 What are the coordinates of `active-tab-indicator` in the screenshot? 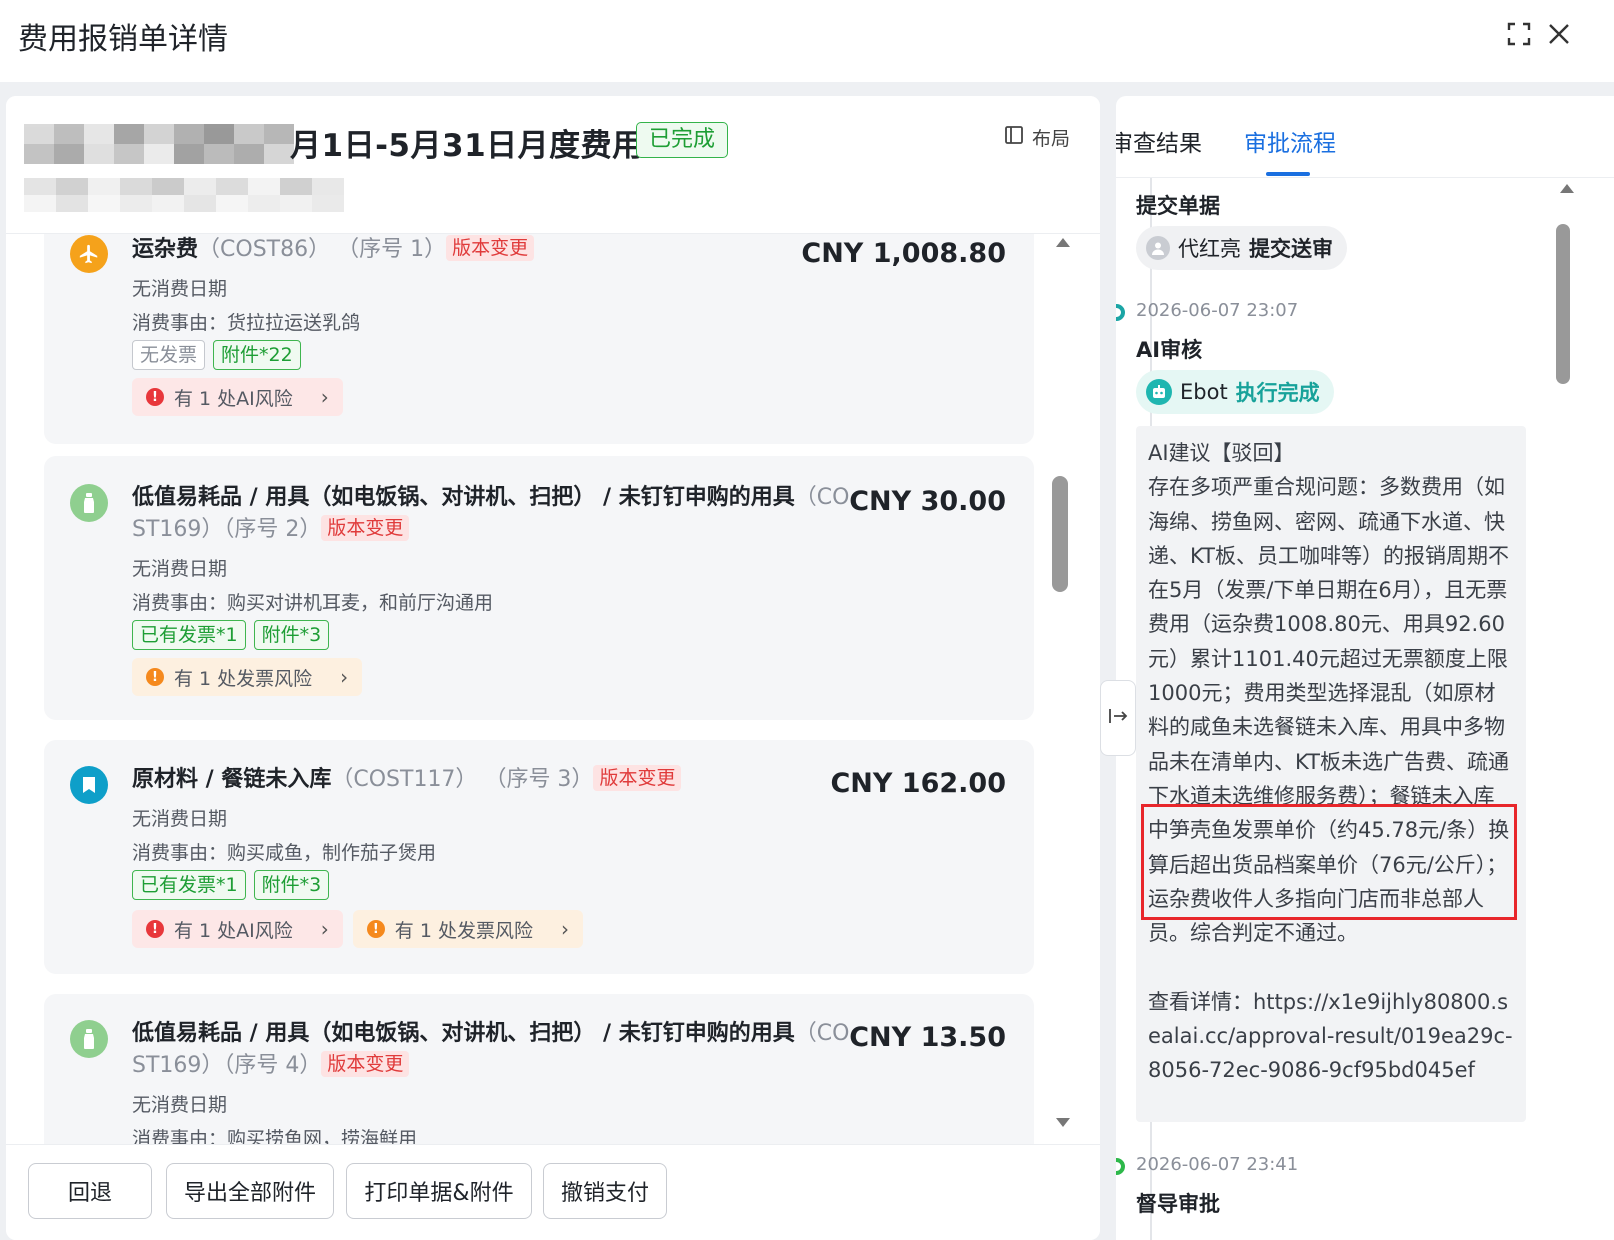 It's located at (1288, 174).